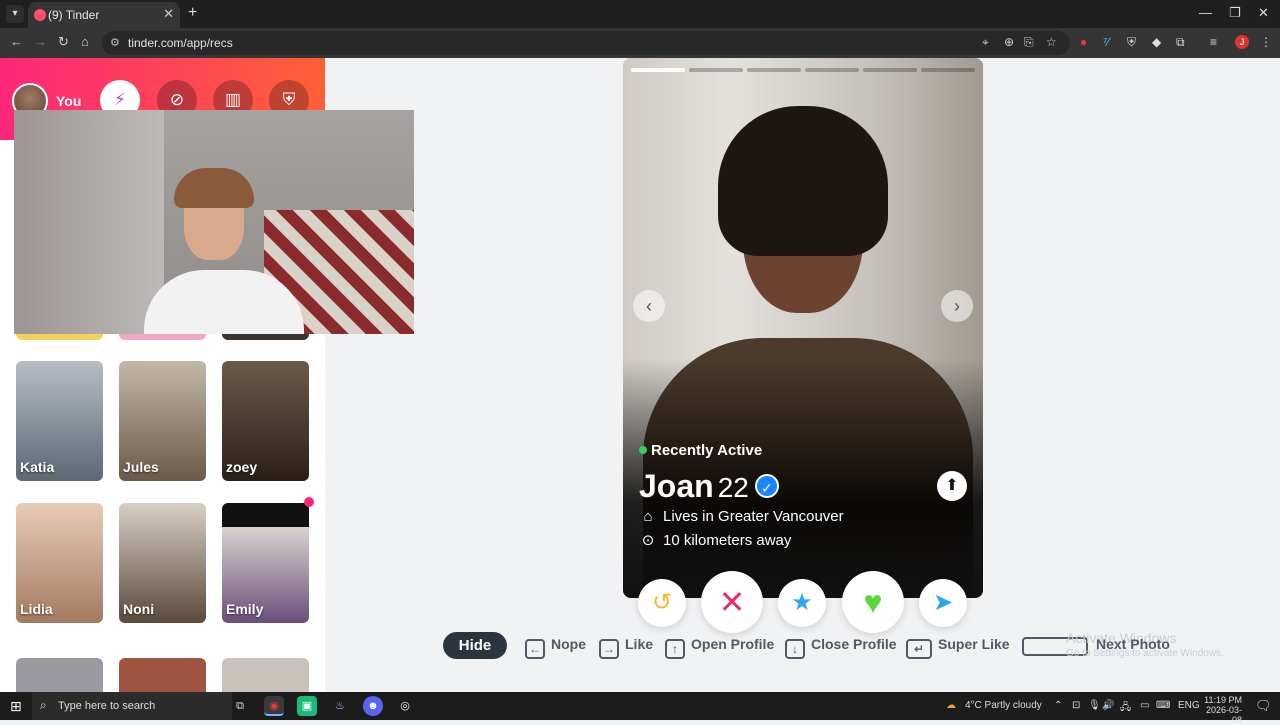 Image resolution: width=1280 pixels, height=725 pixels. I want to click on shortcut-like: → Like, so click(626, 647).